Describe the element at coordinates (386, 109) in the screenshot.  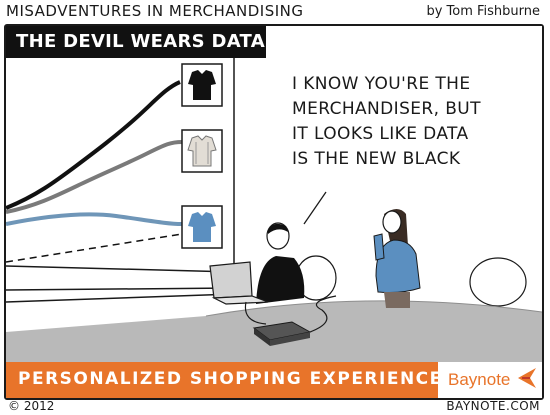
I see `speech-line: MERCHANDISER, BUT` at that location.